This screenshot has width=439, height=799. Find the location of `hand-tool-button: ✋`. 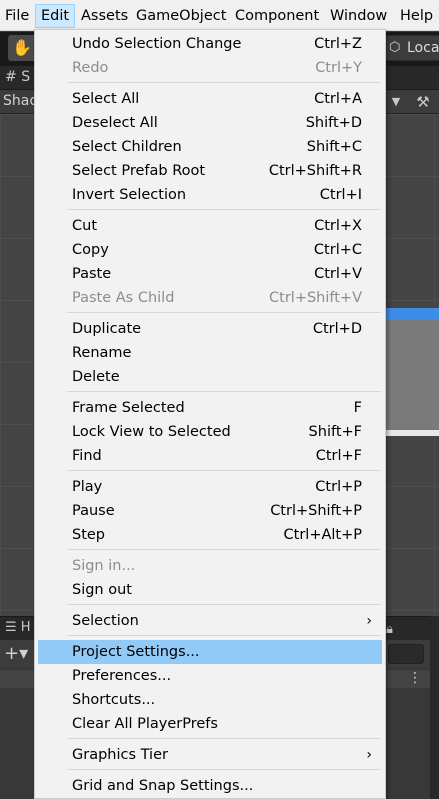

hand-tool-button: ✋ is located at coordinates (22, 48).